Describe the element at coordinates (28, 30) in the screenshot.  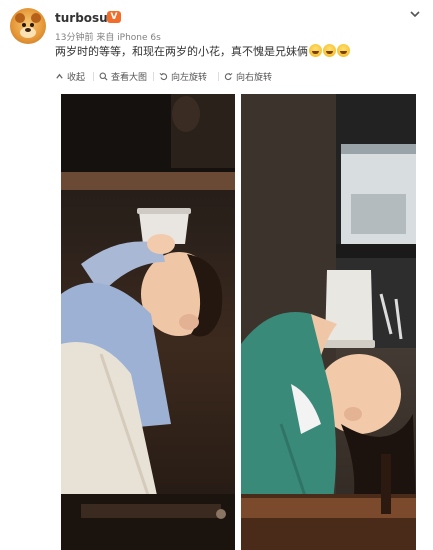
I see `avatar-nose` at that location.